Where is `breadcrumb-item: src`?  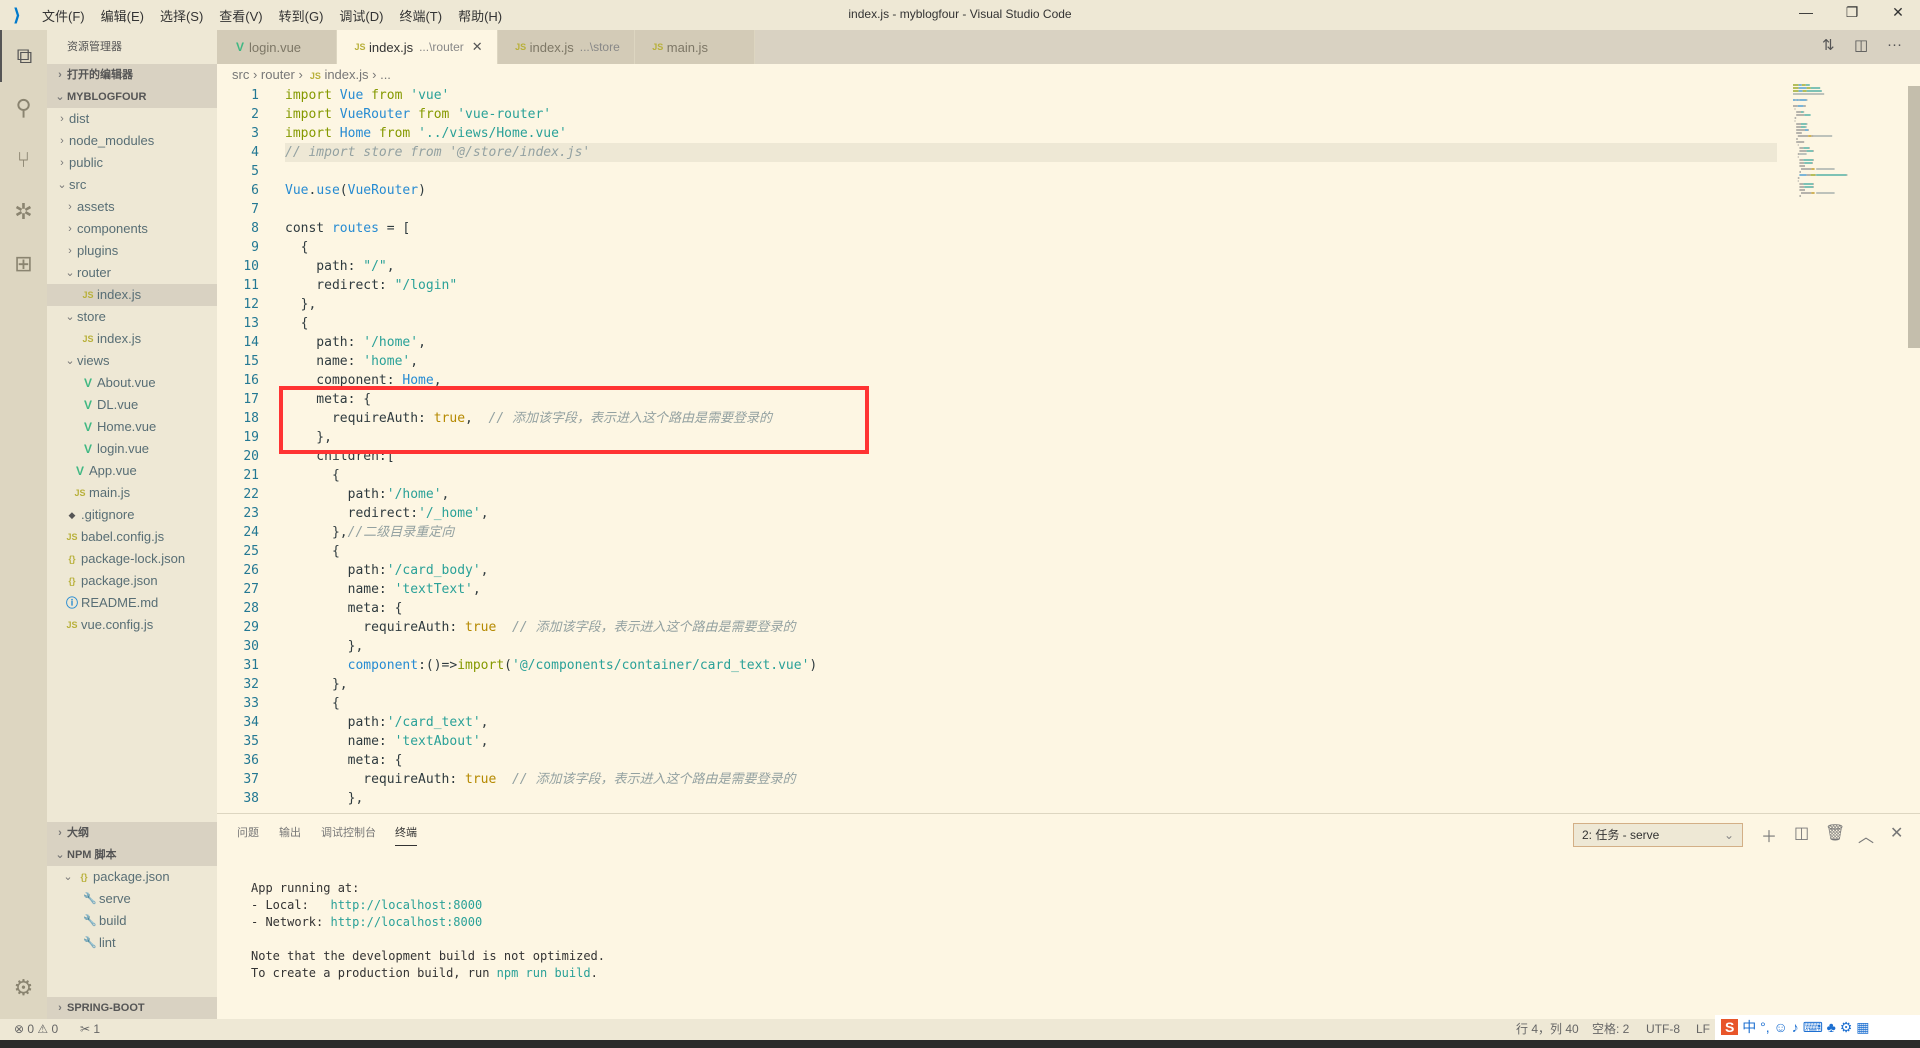
breadcrumb-item: src is located at coordinates (240, 74).